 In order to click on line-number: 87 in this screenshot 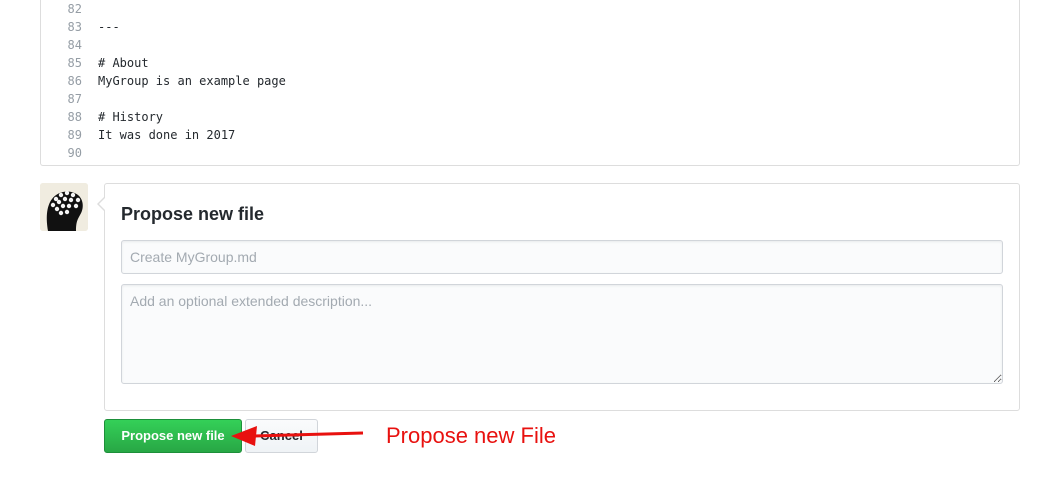, I will do `click(74, 99)`.